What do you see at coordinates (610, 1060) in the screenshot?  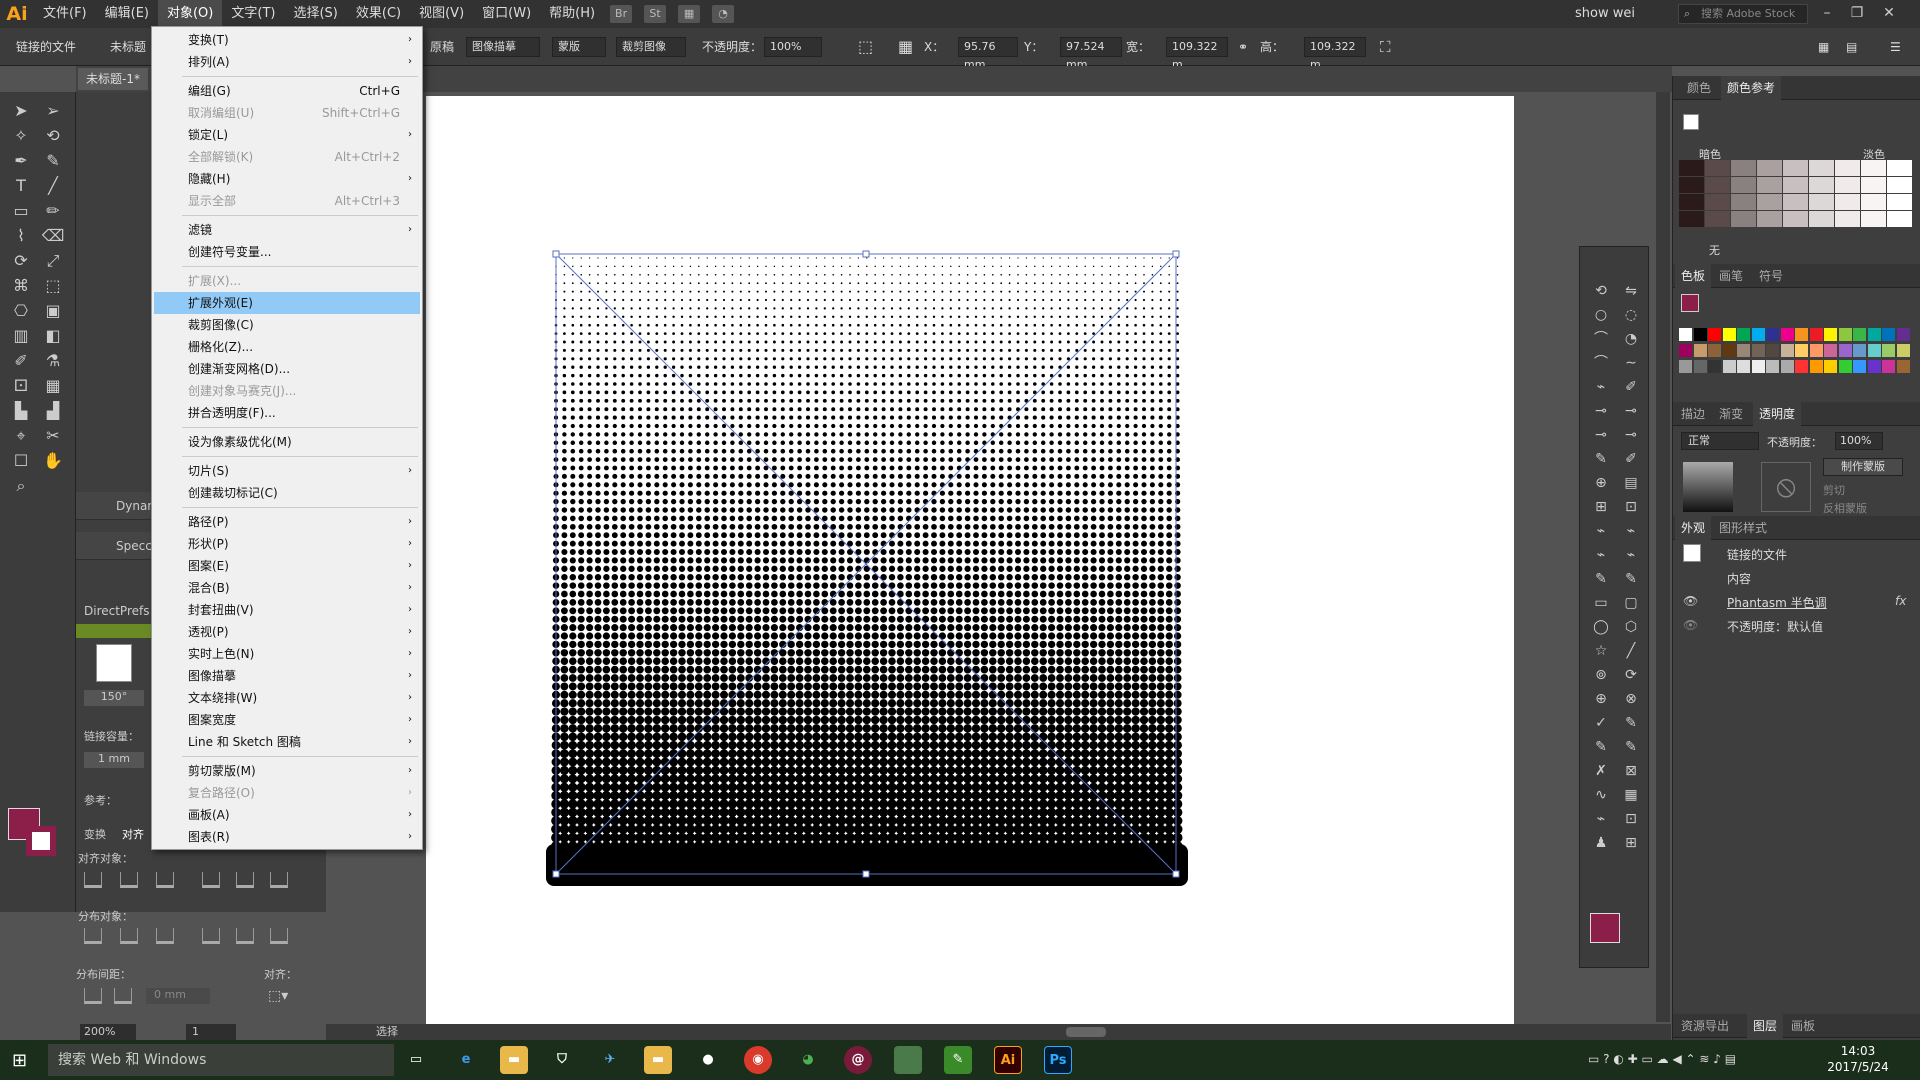 I see `app-bird-icon: ✈` at bounding box center [610, 1060].